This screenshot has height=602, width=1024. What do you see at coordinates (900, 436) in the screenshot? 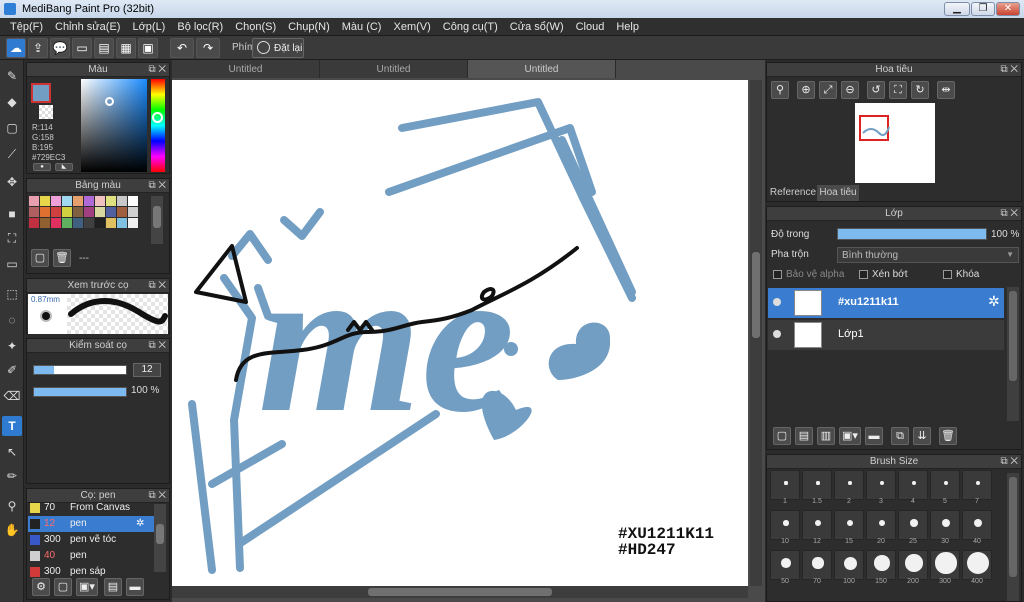
I see `duplicate-layer-button: ⧉` at bounding box center [900, 436].